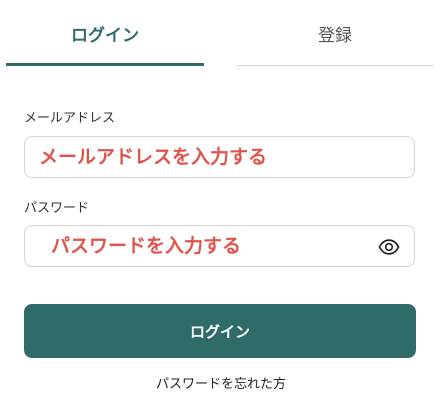 Image resolution: width=442 pixels, height=411 pixels. What do you see at coordinates (105, 64) in the screenshot?
I see `active-tab-indicator` at bounding box center [105, 64].